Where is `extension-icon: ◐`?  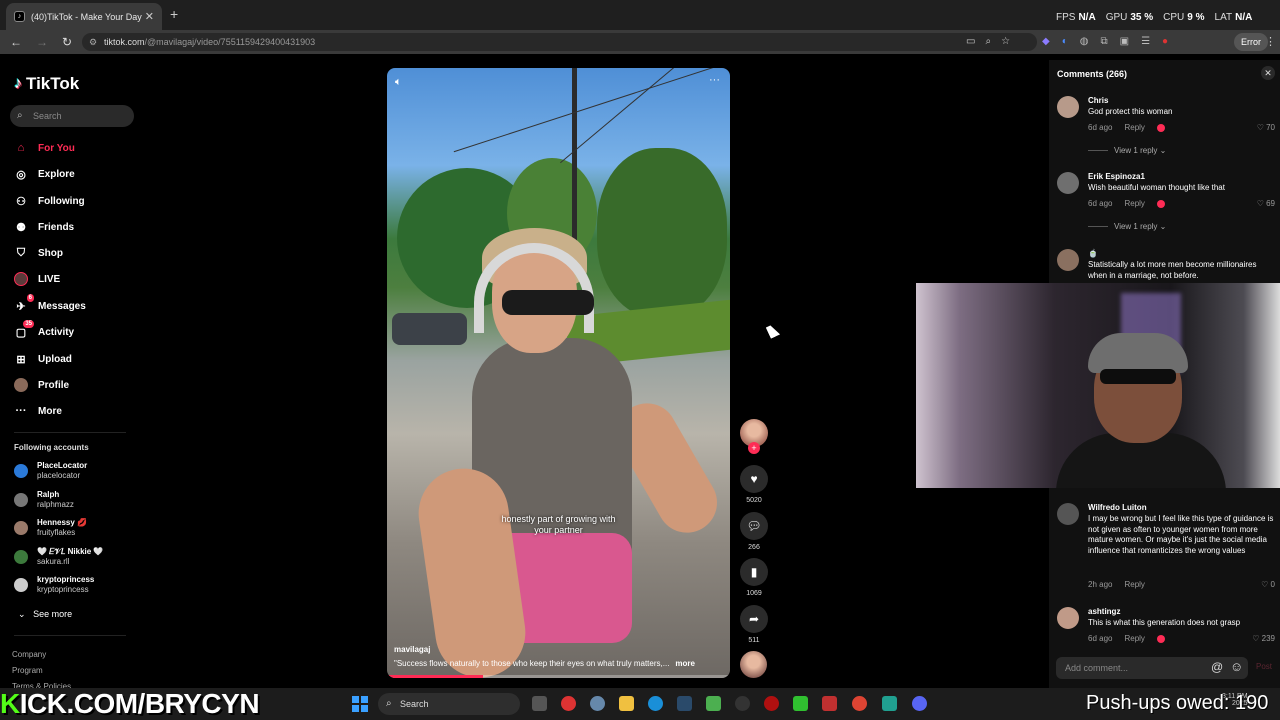
extension-icon: ◐ is located at coordinates (1065, 41).